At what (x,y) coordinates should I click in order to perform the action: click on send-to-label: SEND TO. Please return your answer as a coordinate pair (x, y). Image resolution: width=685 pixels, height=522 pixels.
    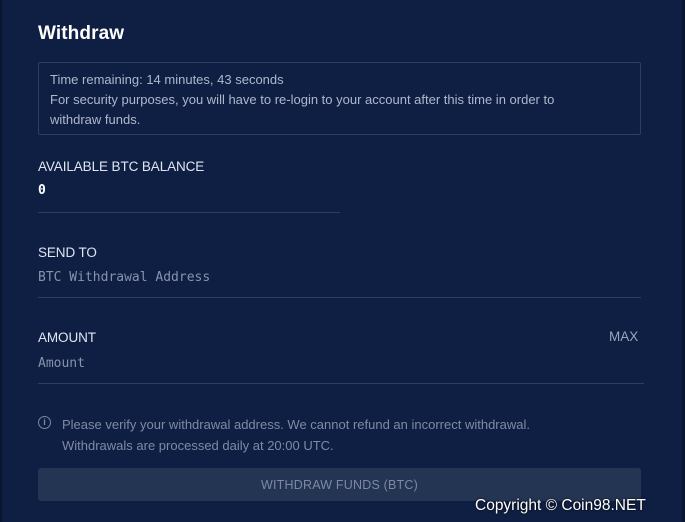
    Looking at the image, I should click on (67, 252).